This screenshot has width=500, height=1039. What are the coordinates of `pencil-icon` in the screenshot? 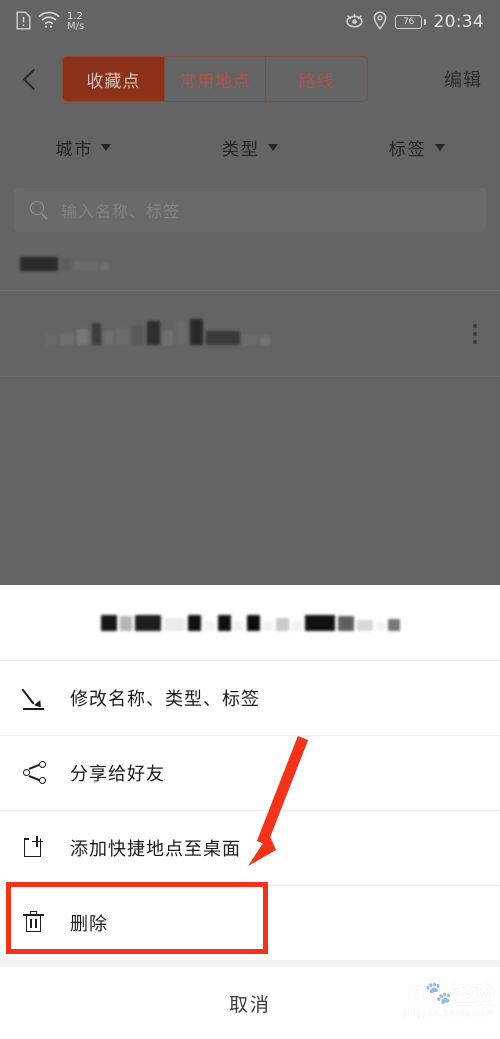 It's located at (34, 698).